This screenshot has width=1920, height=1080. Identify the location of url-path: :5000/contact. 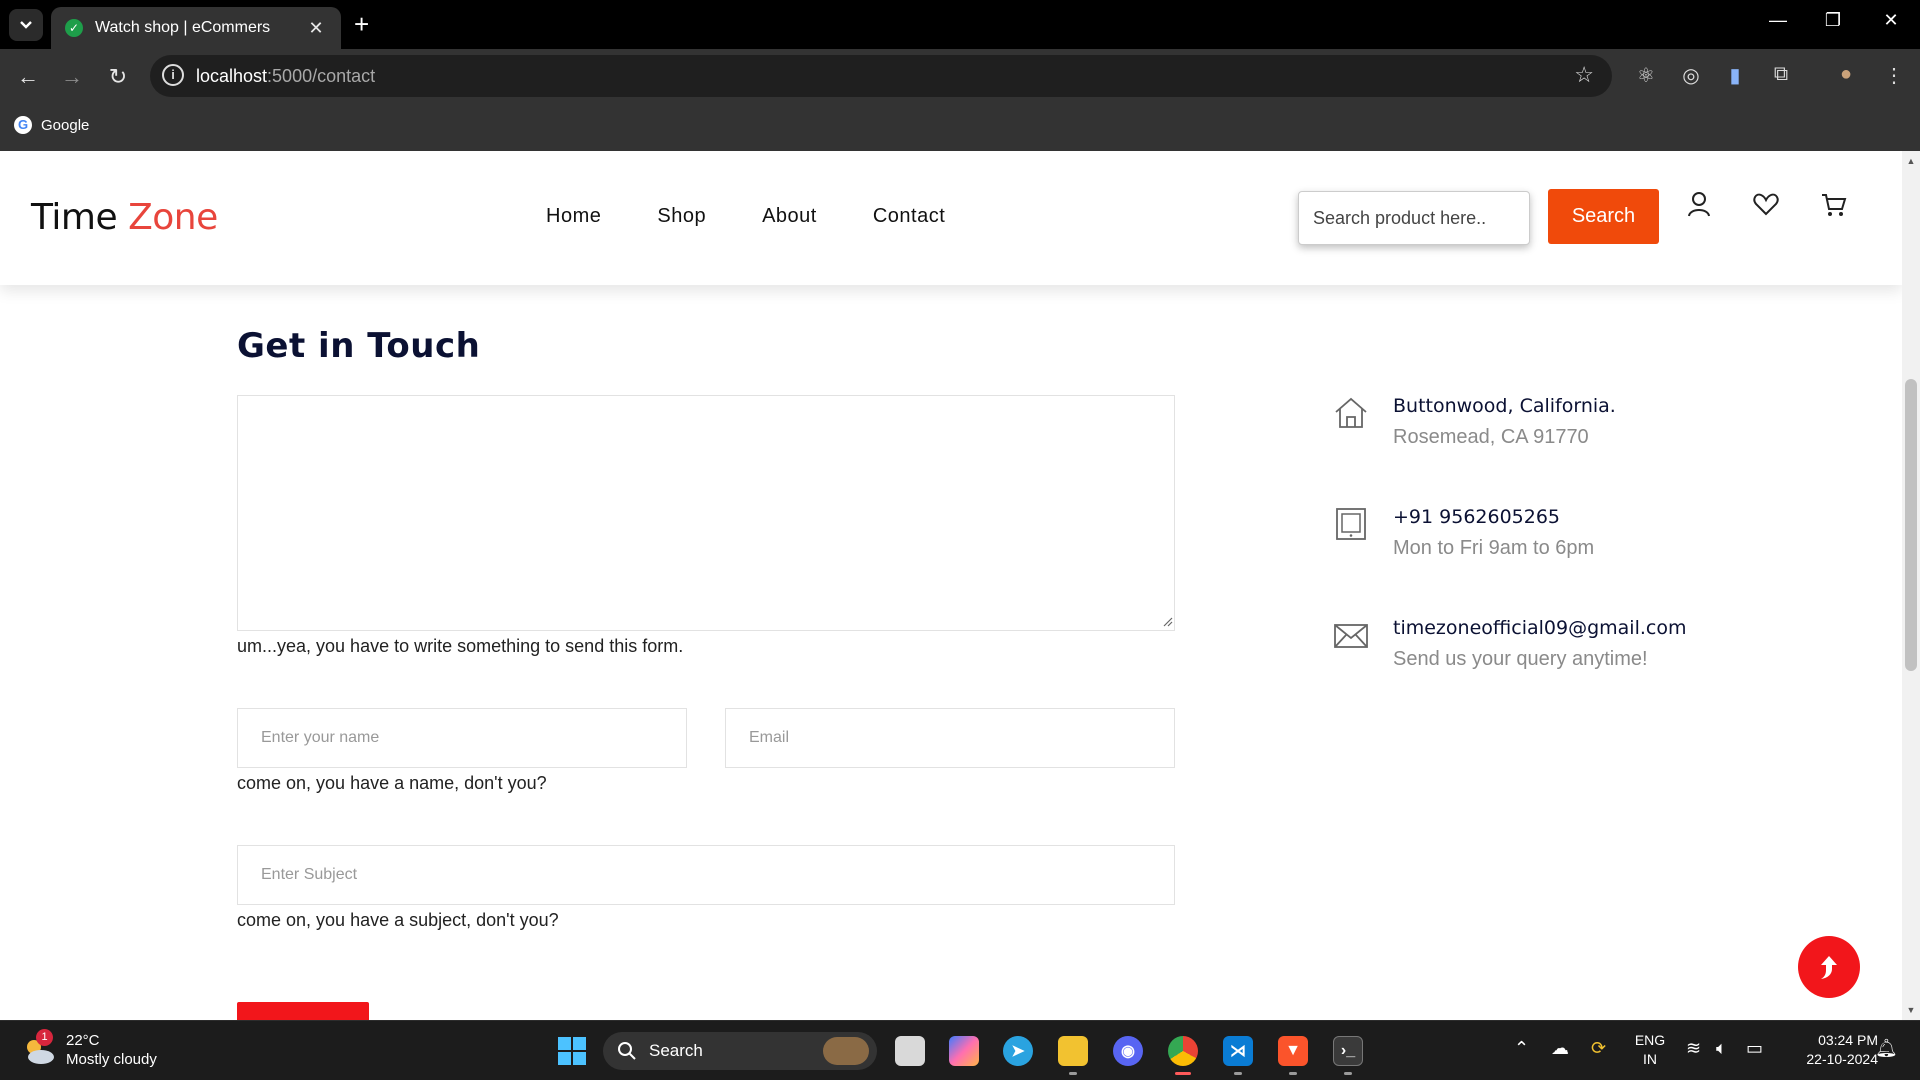
(321, 76).